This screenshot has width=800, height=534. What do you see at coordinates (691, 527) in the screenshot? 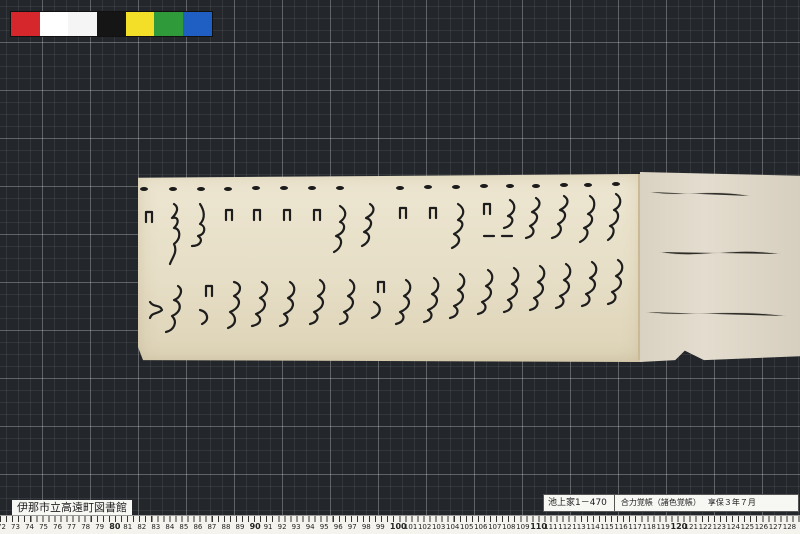
I see `ruler-number: 121` at bounding box center [691, 527].